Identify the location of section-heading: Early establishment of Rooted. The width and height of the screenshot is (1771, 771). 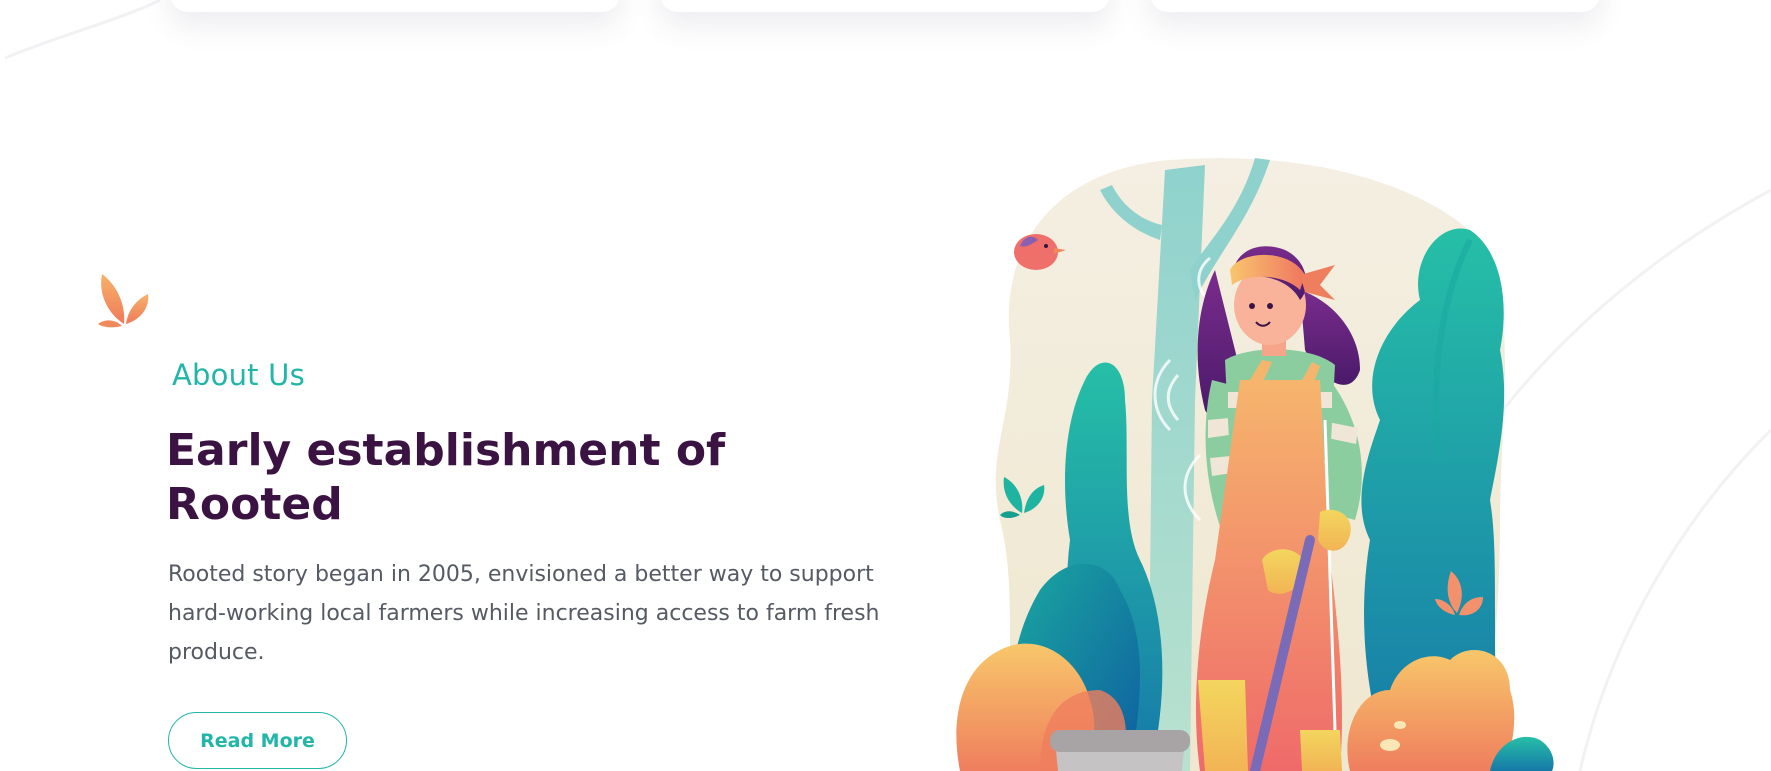
(446, 477).